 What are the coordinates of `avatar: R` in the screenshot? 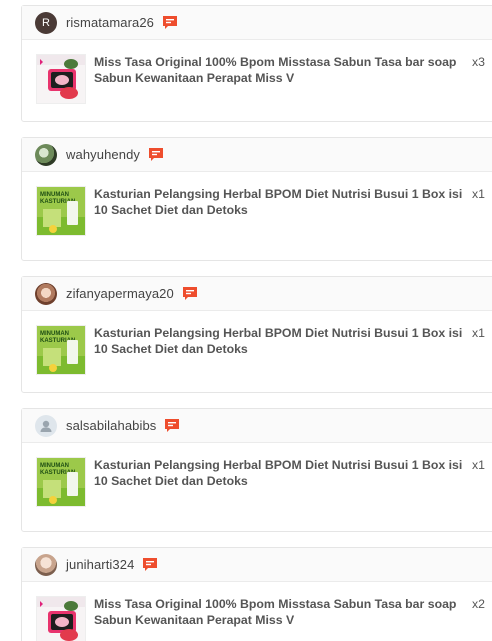 It's located at (46, 22).